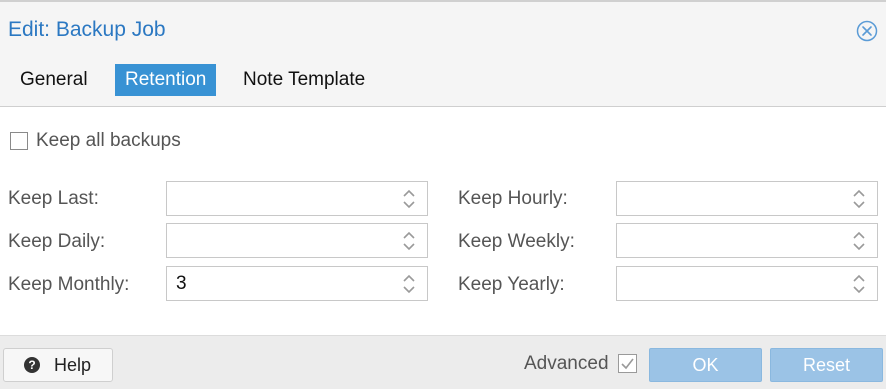 The width and height of the screenshot is (886, 389). I want to click on keep-hourly-label: Keep Hourly:, so click(513, 198).